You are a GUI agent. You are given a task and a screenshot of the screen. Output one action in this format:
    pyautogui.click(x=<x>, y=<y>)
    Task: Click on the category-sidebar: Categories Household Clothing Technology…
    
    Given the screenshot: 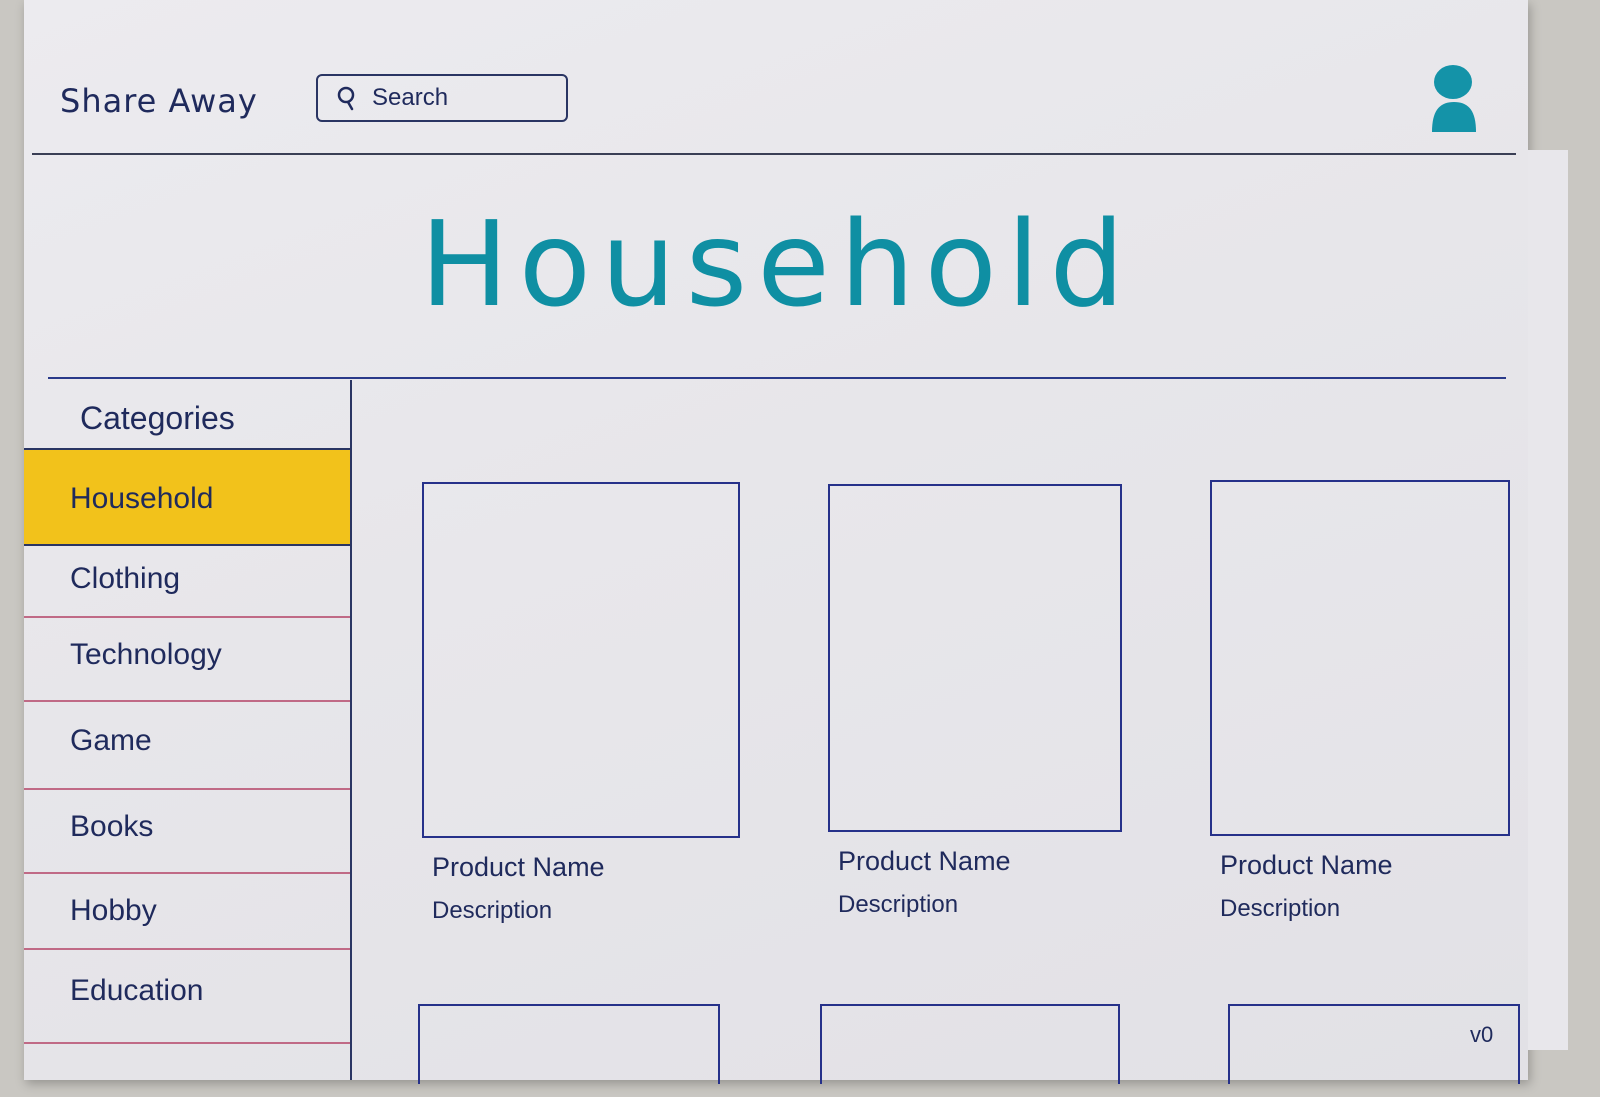 What is the action you would take?
    pyautogui.click(x=188, y=730)
    